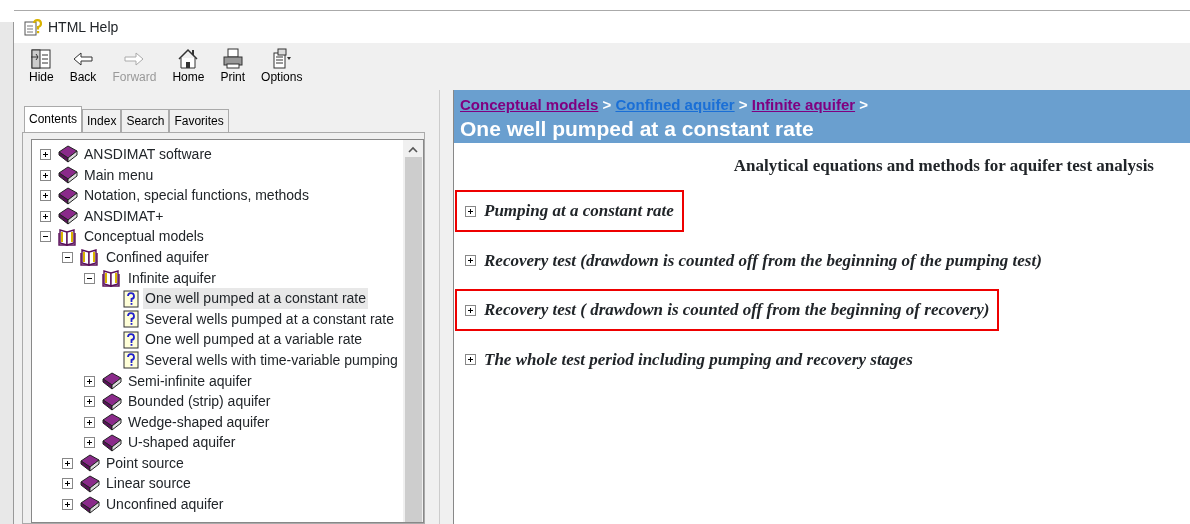  What do you see at coordinates (199, 422) in the screenshot?
I see `tree-item: Wedge-shaped aquifer` at bounding box center [199, 422].